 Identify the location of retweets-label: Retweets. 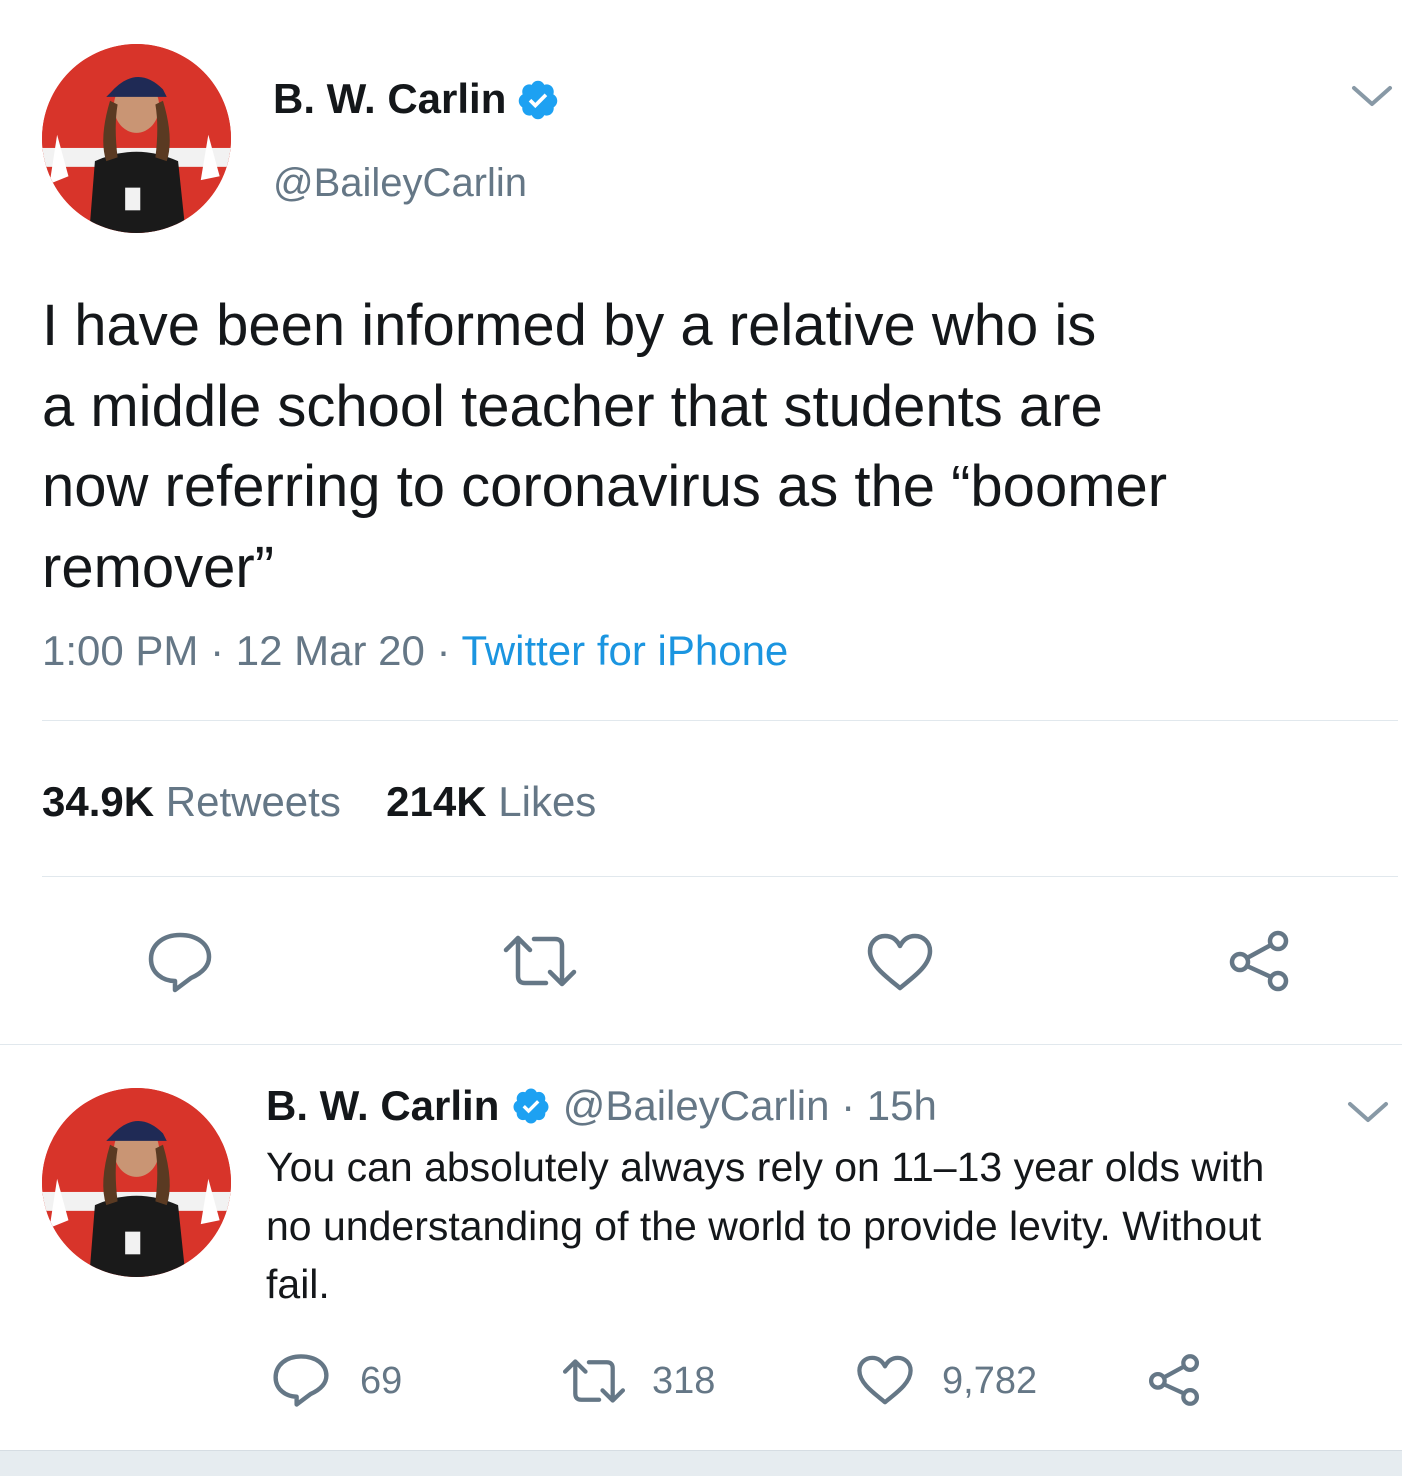
(253, 801).